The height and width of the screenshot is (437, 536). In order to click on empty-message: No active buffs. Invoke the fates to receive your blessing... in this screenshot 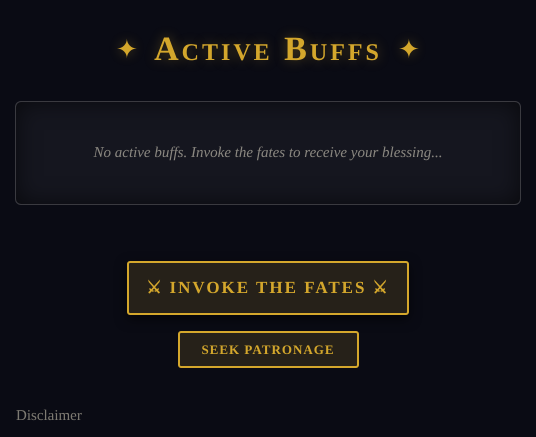, I will do `click(268, 153)`.